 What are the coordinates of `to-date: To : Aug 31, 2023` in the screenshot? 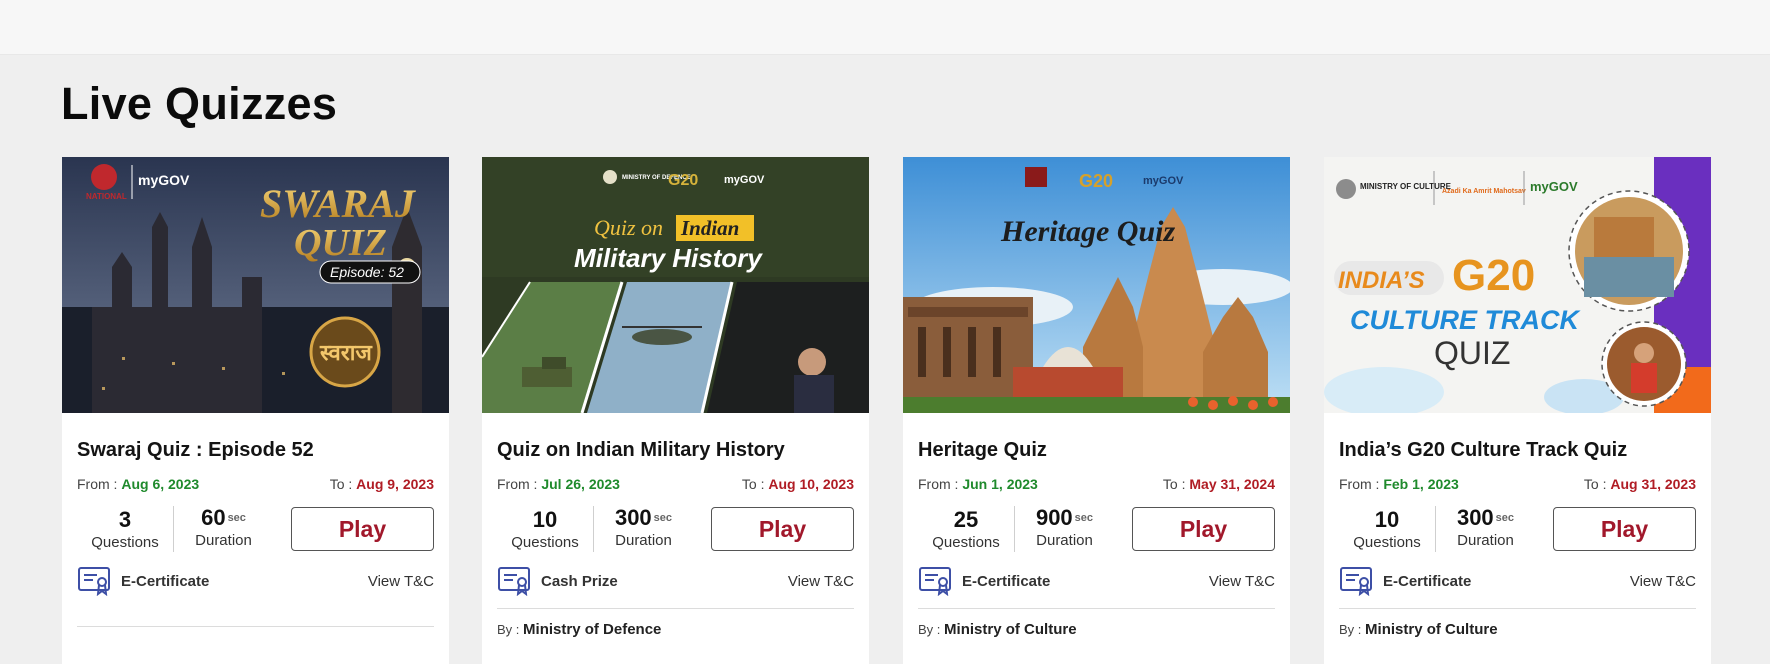 It's located at (1640, 484).